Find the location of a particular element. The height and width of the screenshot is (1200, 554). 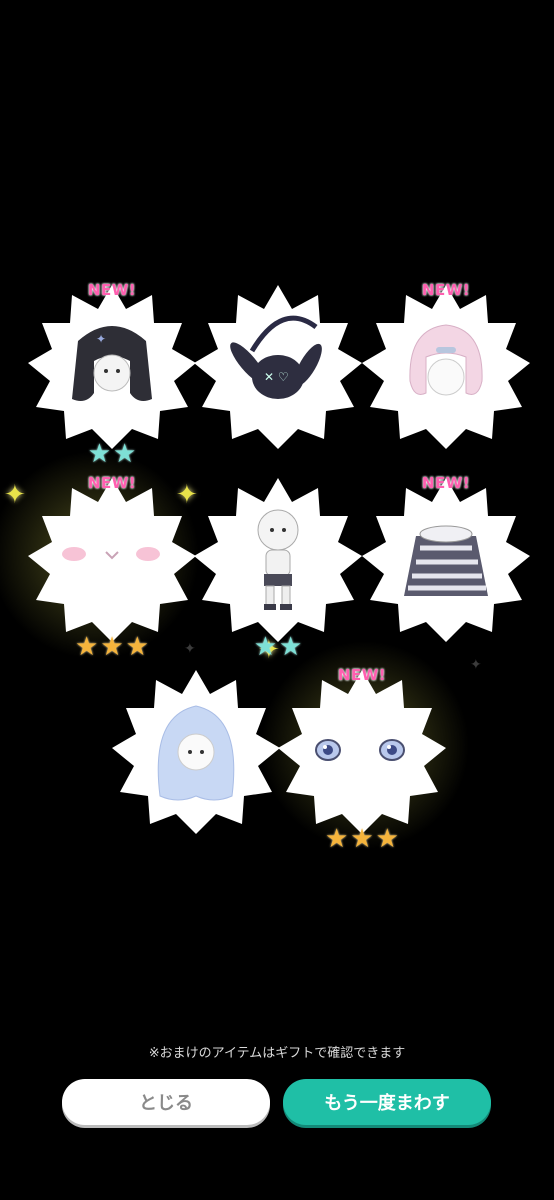

gacha-item-cat-hood: ✦ NEW! ★ ★ is located at coordinates (112, 374).